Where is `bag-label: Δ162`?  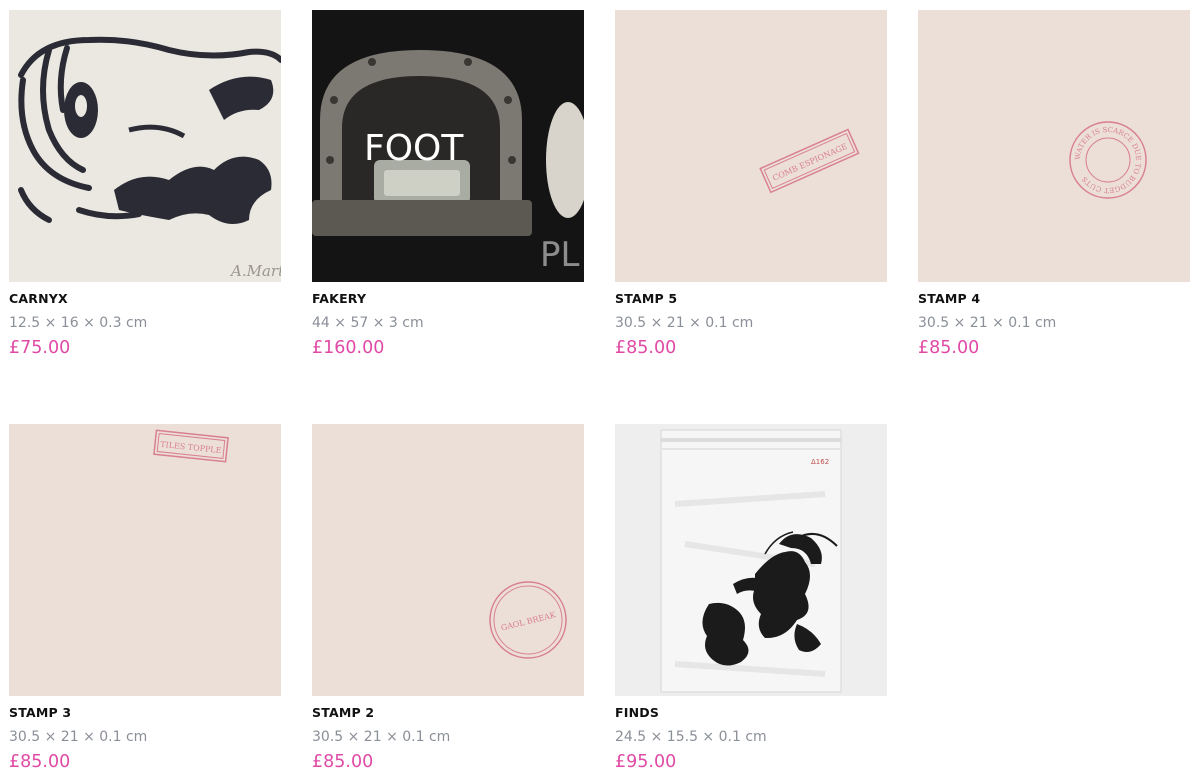 bag-label: Δ162 is located at coordinates (820, 462).